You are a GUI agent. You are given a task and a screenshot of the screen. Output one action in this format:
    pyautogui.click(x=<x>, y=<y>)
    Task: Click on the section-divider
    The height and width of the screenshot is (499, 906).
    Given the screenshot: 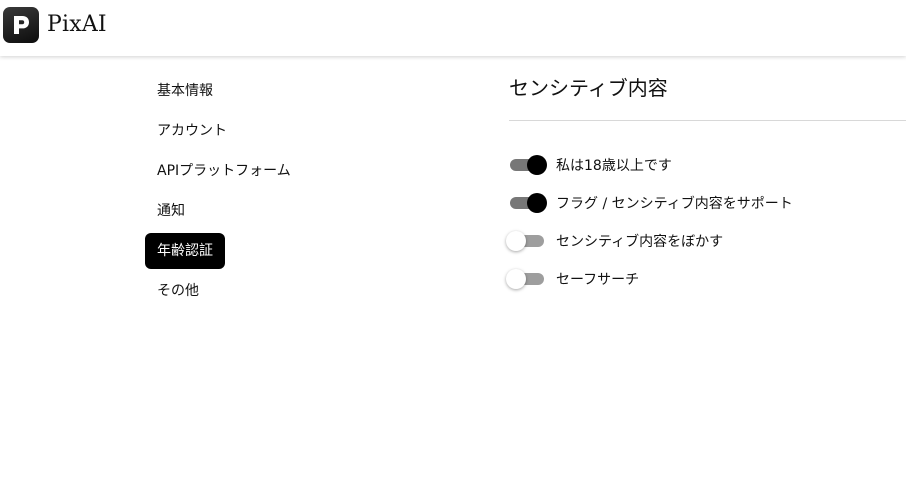 What is the action you would take?
    pyautogui.click(x=707, y=120)
    